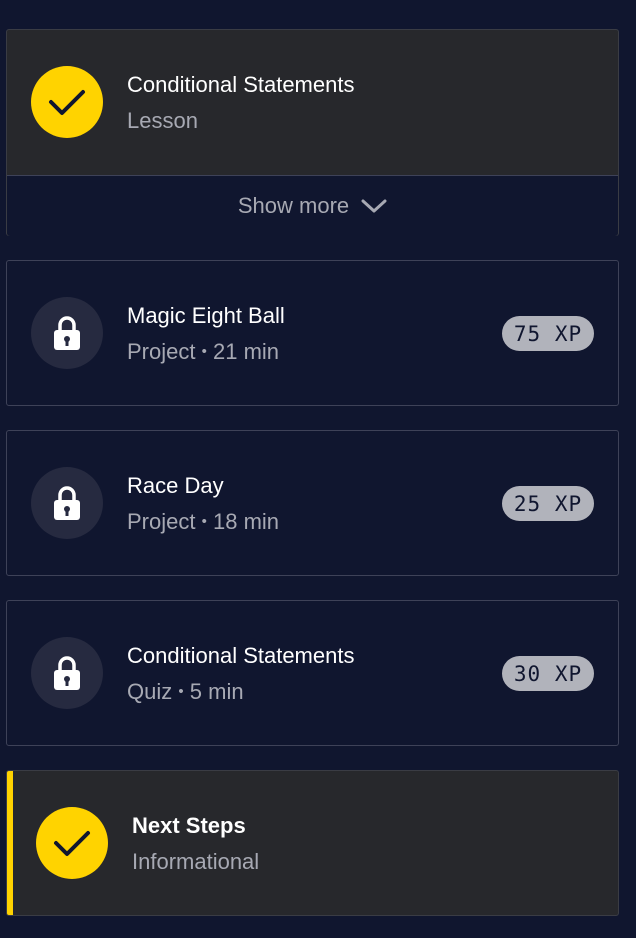 The width and height of the screenshot is (636, 938). I want to click on item-title: Race Day, so click(175, 485).